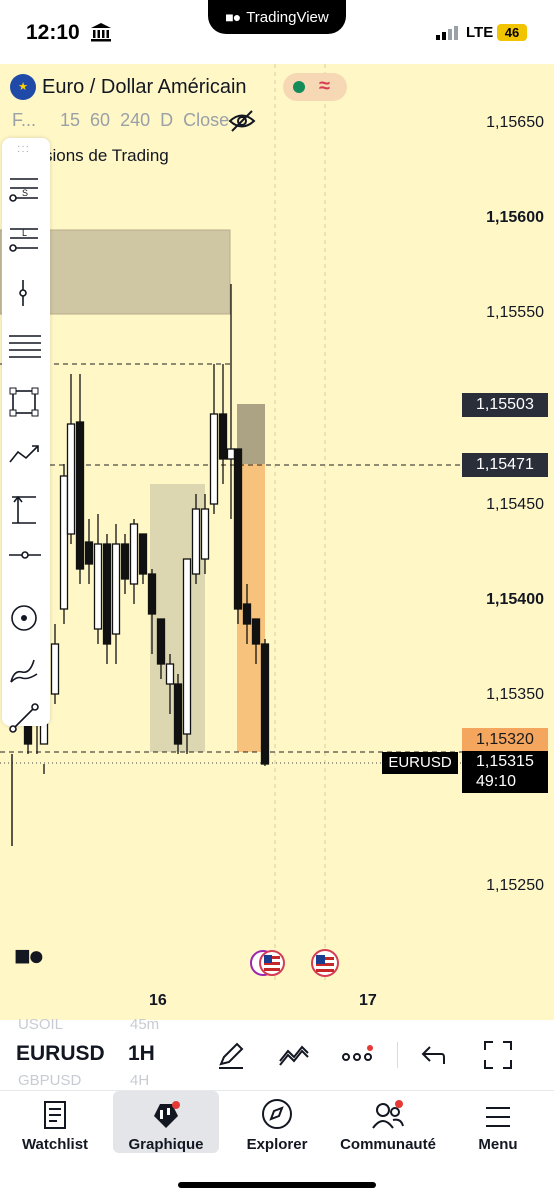 Image resolution: width=554 pixels, height=1199 pixels. Describe the element at coordinates (158, 1000) in the screenshot. I see `x-tick-label: 16` at that location.